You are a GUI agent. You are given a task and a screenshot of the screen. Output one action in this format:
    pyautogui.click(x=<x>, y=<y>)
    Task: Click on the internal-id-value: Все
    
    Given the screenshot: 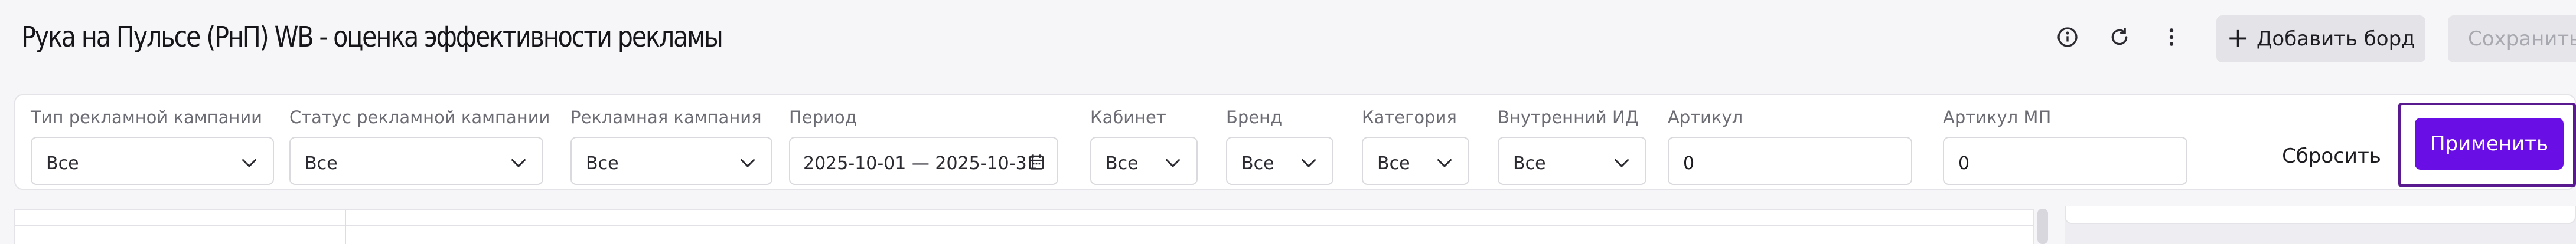 What is the action you would take?
    pyautogui.click(x=1530, y=163)
    